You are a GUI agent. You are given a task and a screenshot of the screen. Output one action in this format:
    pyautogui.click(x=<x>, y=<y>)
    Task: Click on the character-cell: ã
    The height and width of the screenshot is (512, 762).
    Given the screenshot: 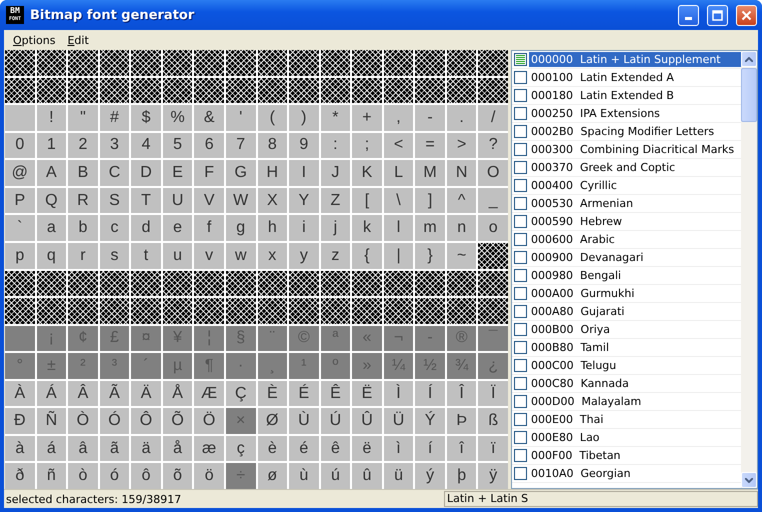 What is the action you would take?
    pyautogui.click(x=115, y=449)
    